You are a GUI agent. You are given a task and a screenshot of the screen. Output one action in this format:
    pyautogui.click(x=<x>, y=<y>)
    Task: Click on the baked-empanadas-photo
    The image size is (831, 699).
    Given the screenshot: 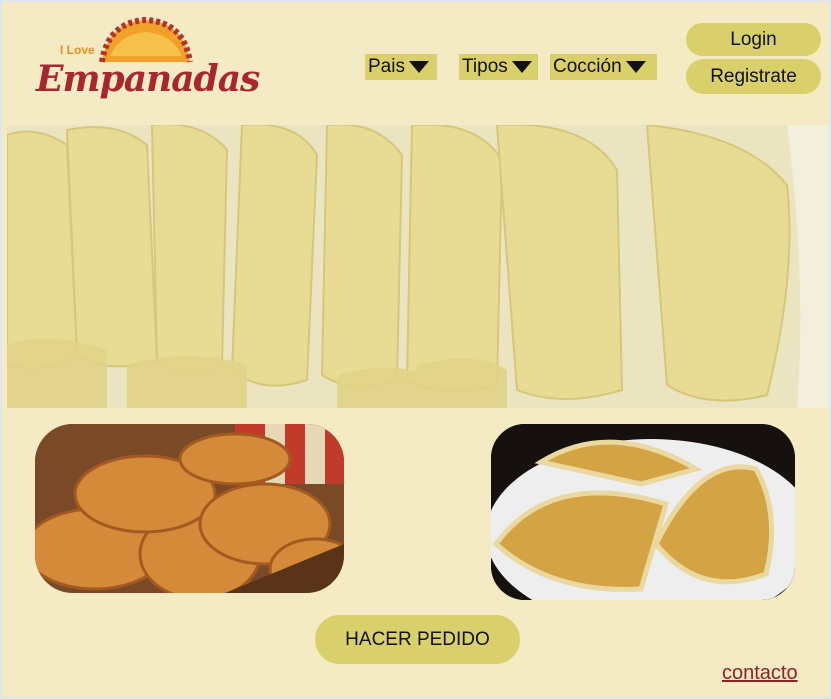 What is the action you would take?
    pyautogui.click(x=643, y=512)
    